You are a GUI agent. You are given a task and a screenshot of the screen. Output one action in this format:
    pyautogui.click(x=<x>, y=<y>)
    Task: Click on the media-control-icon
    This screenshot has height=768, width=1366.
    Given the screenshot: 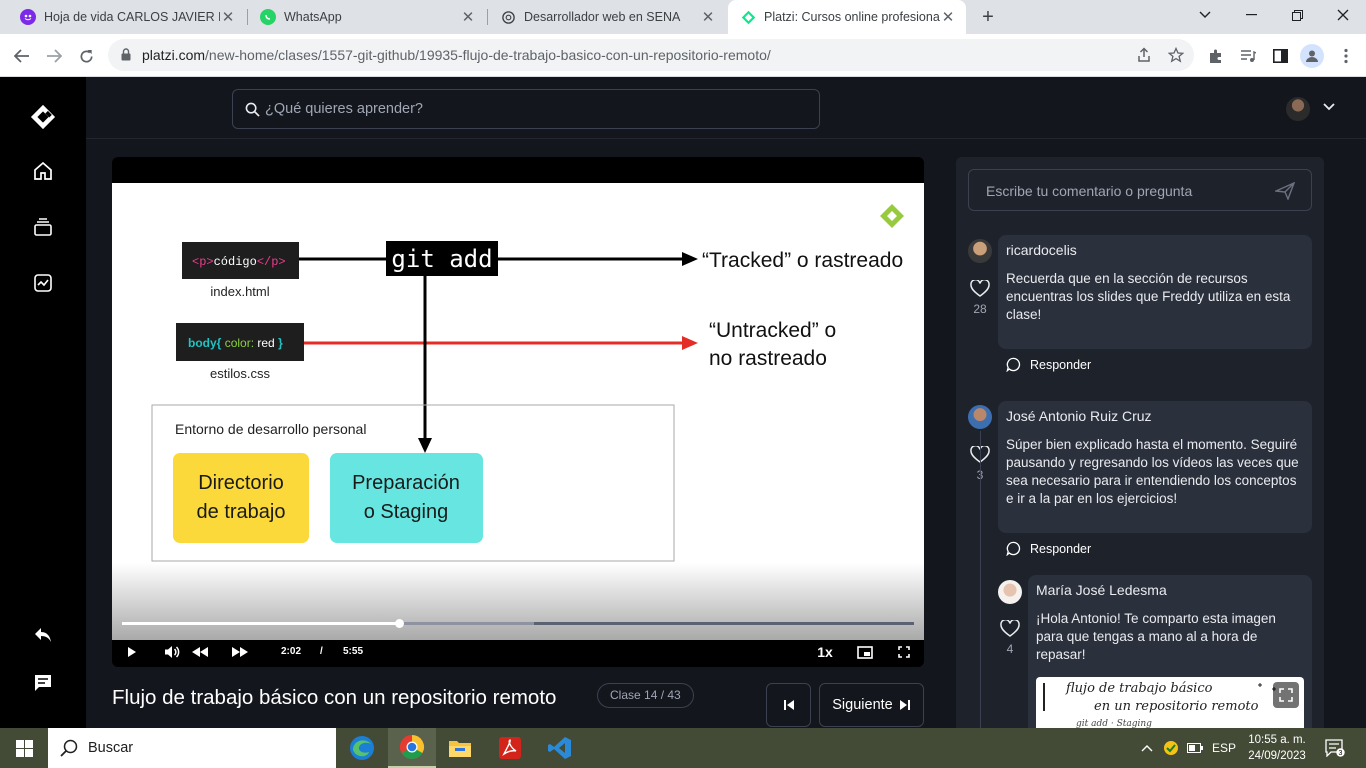 What is the action you would take?
    pyautogui.click(x=1248, y=56)
    